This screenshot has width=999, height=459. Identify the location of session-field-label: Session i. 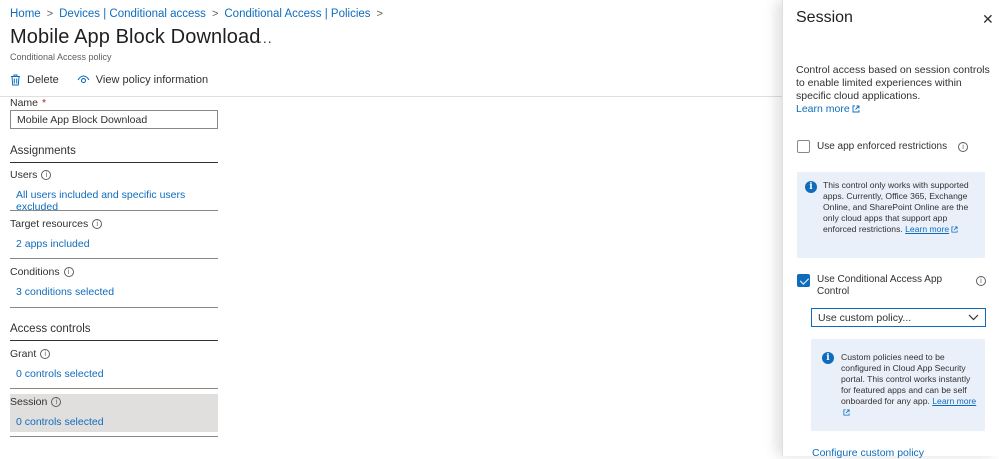
(36, 402).